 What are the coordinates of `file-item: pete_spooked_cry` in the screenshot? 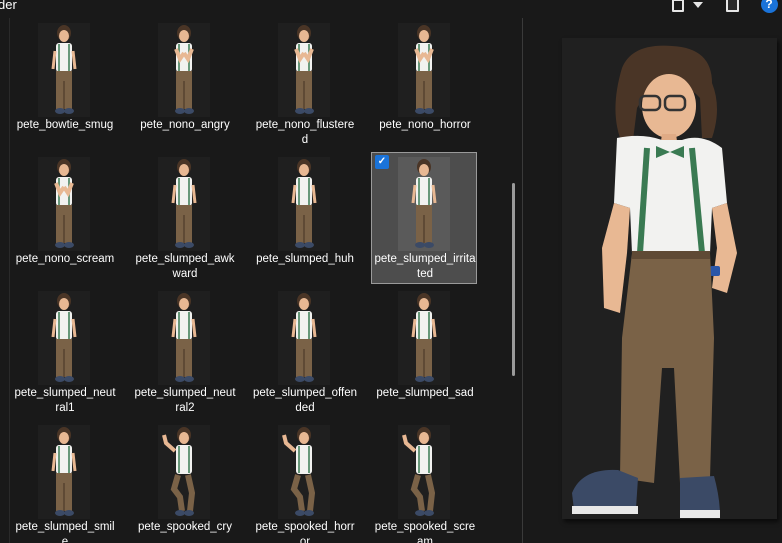 It's located at (184, 481).